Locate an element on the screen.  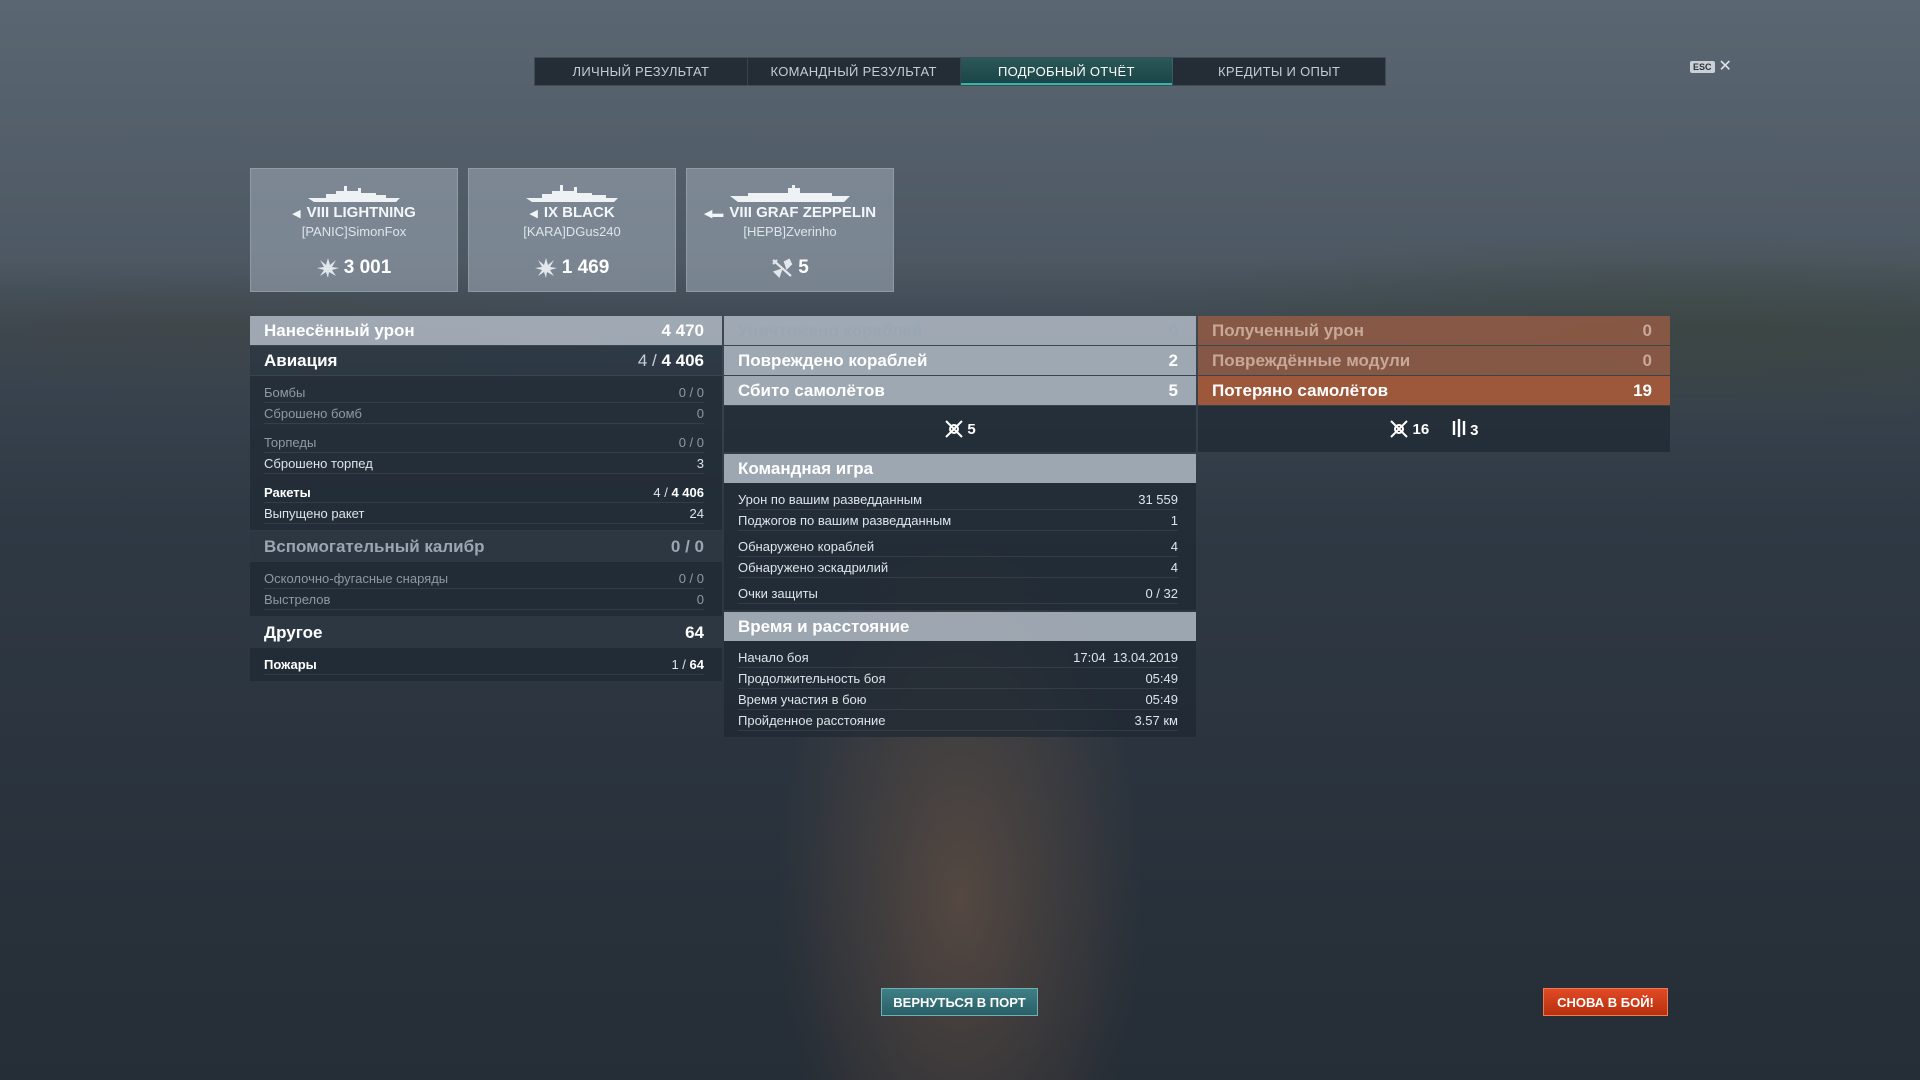
row-label: Уничтожено кораблей is located at coordinates (830, 330).